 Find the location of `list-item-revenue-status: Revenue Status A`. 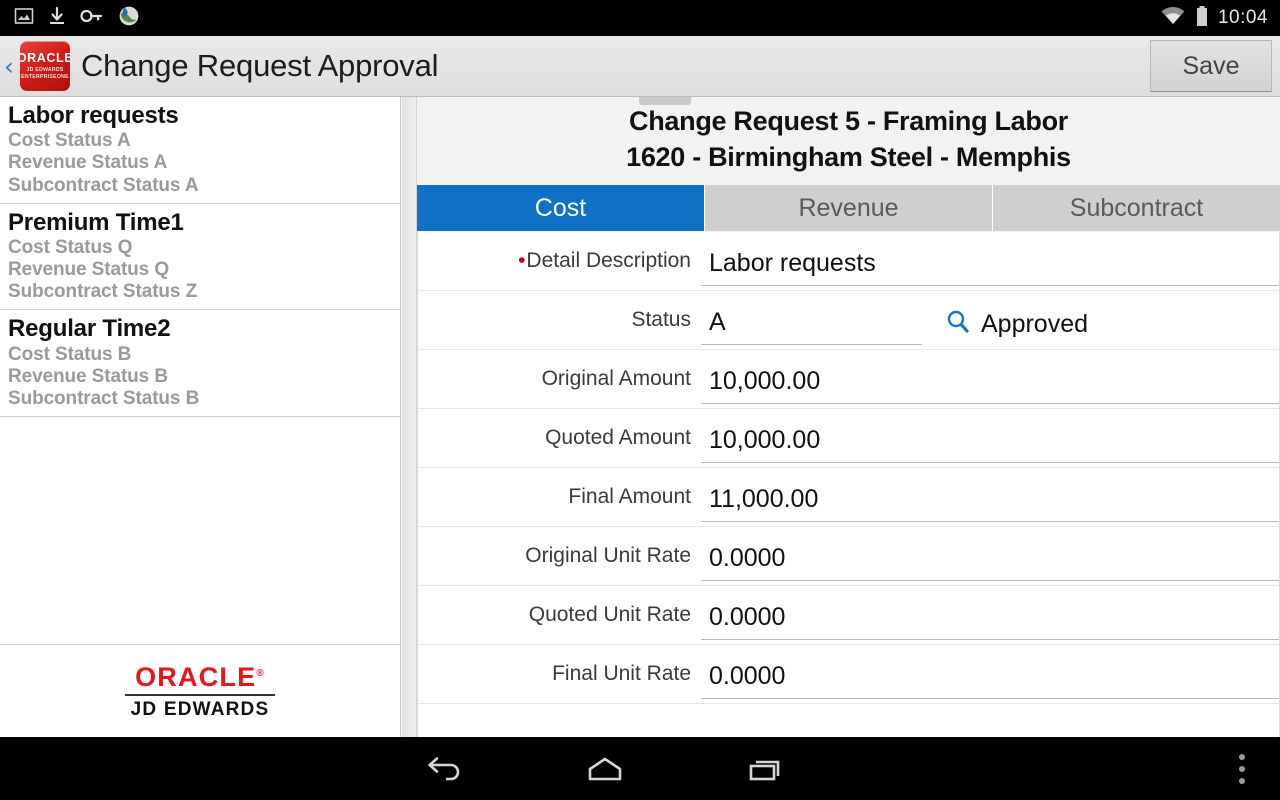

list-item-revenue-status: Revenue Status A is located at coordinates (88, 163).